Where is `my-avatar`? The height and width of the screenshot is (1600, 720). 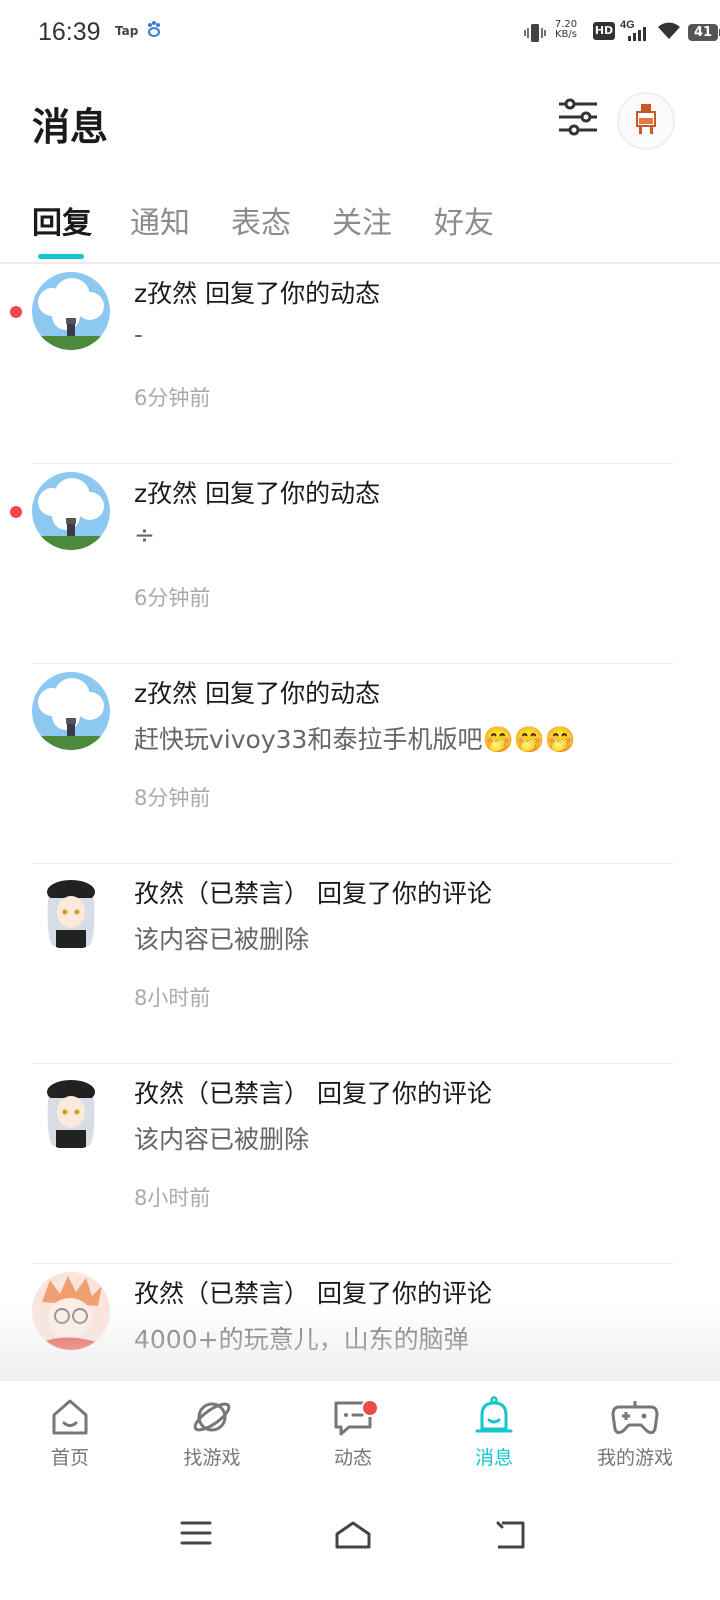
my-avatar is located at coordinates (646, 121).